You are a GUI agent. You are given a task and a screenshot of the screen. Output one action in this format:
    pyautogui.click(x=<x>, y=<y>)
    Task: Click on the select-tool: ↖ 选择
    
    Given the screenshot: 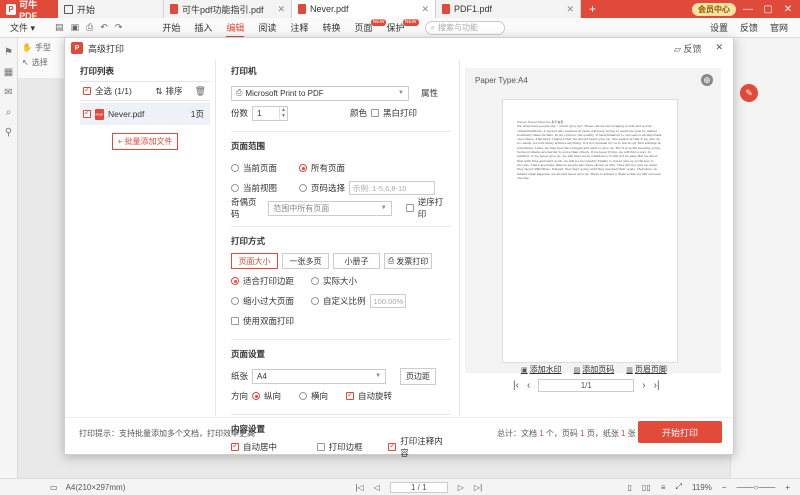 What is the action you would take?
    pyautogui.click(x=41, y=60)
    